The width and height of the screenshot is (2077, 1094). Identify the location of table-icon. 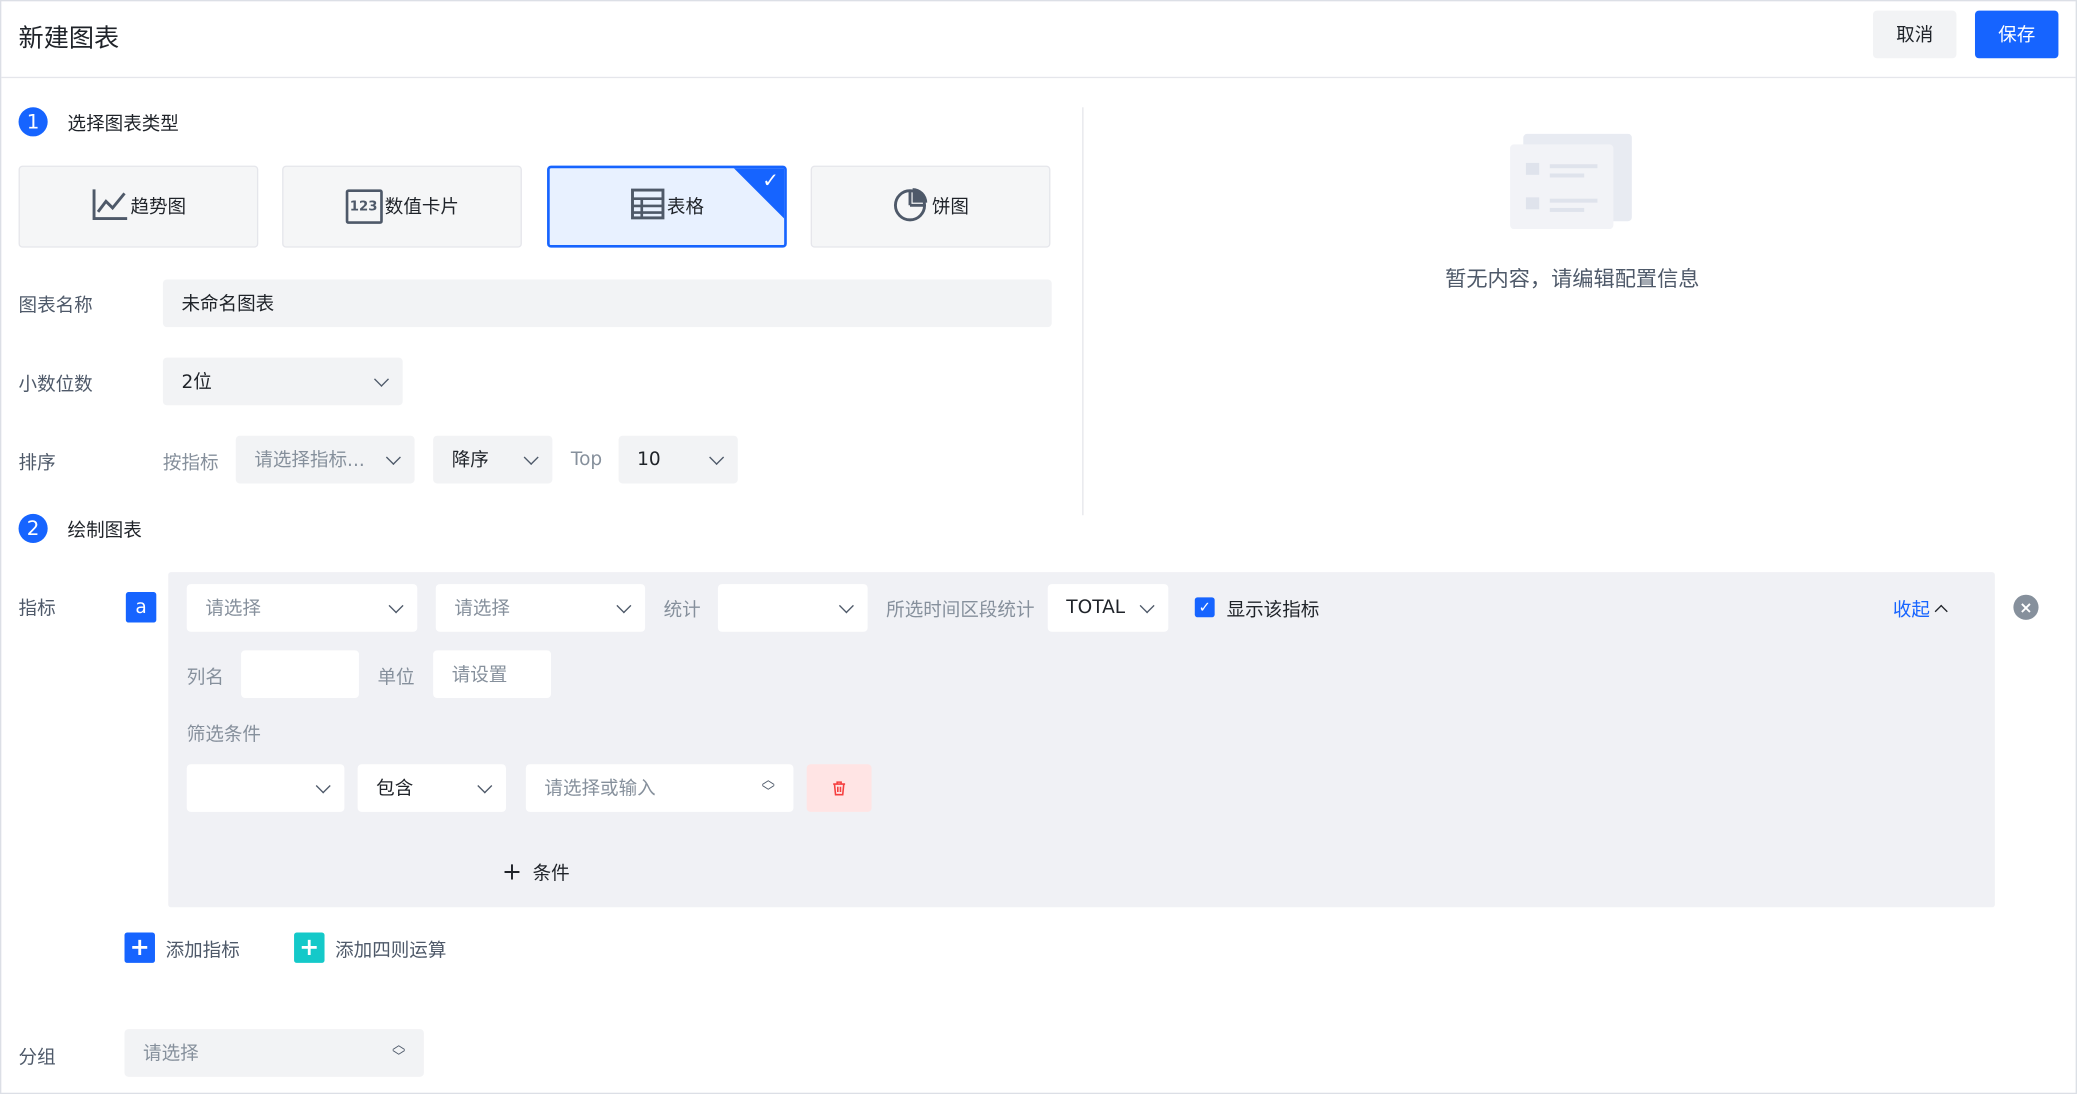
(647, 206).